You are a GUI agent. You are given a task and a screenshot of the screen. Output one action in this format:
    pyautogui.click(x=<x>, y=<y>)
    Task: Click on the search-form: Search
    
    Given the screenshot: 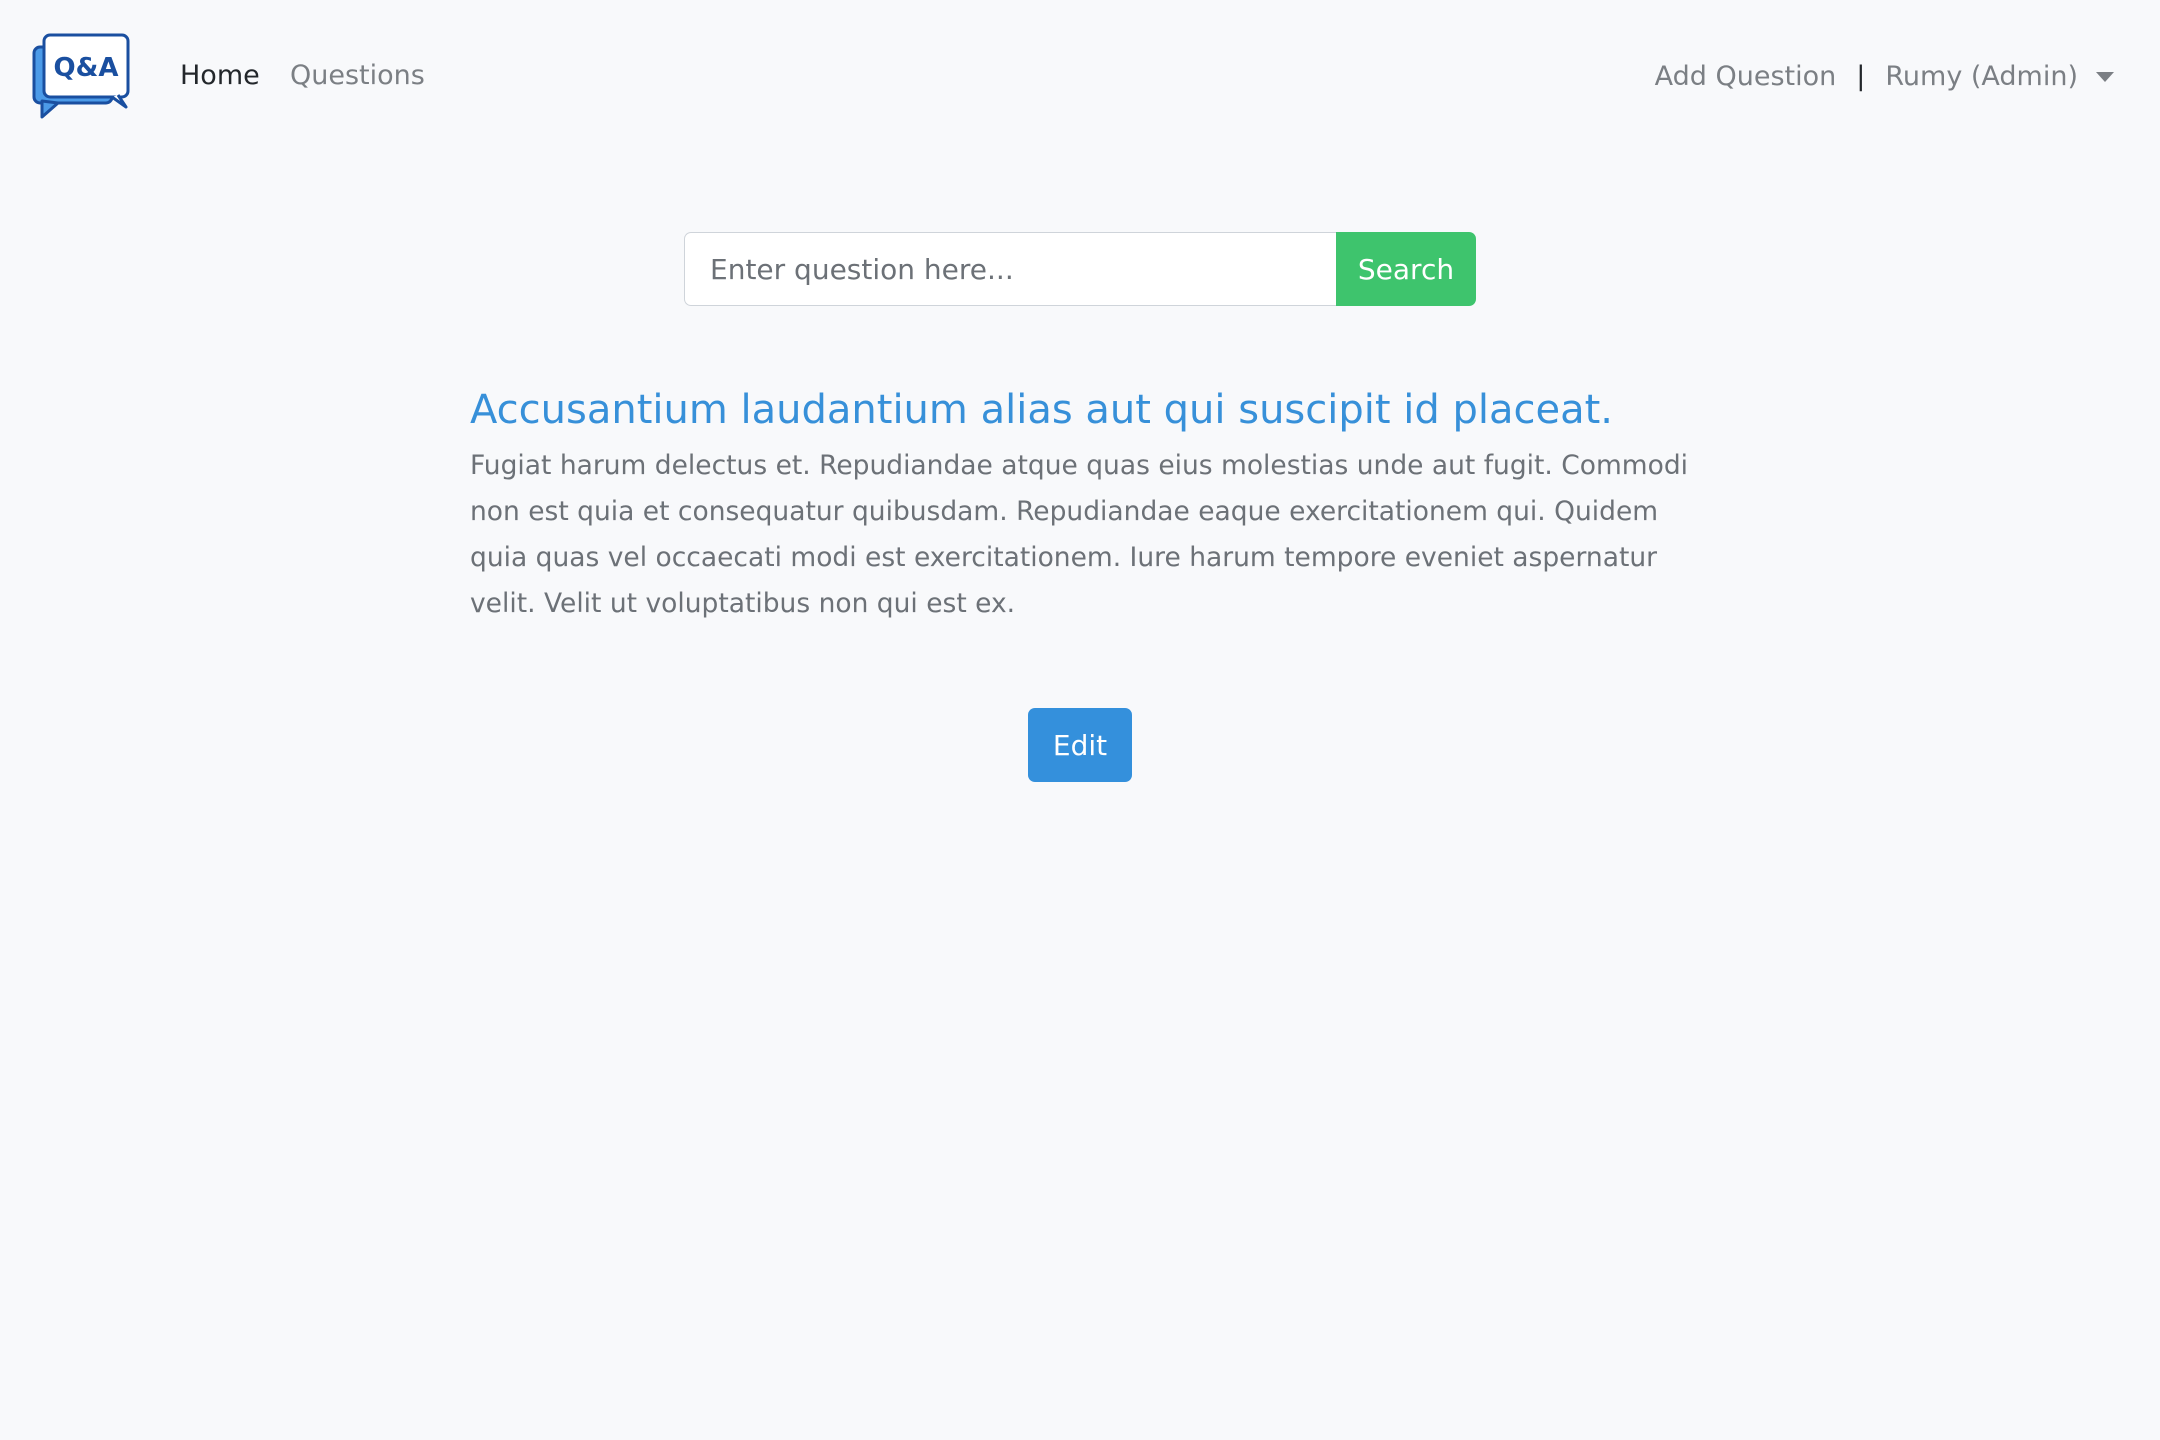 What is the action you would take?
    pyautogui.click(x=1080, y=269)
    